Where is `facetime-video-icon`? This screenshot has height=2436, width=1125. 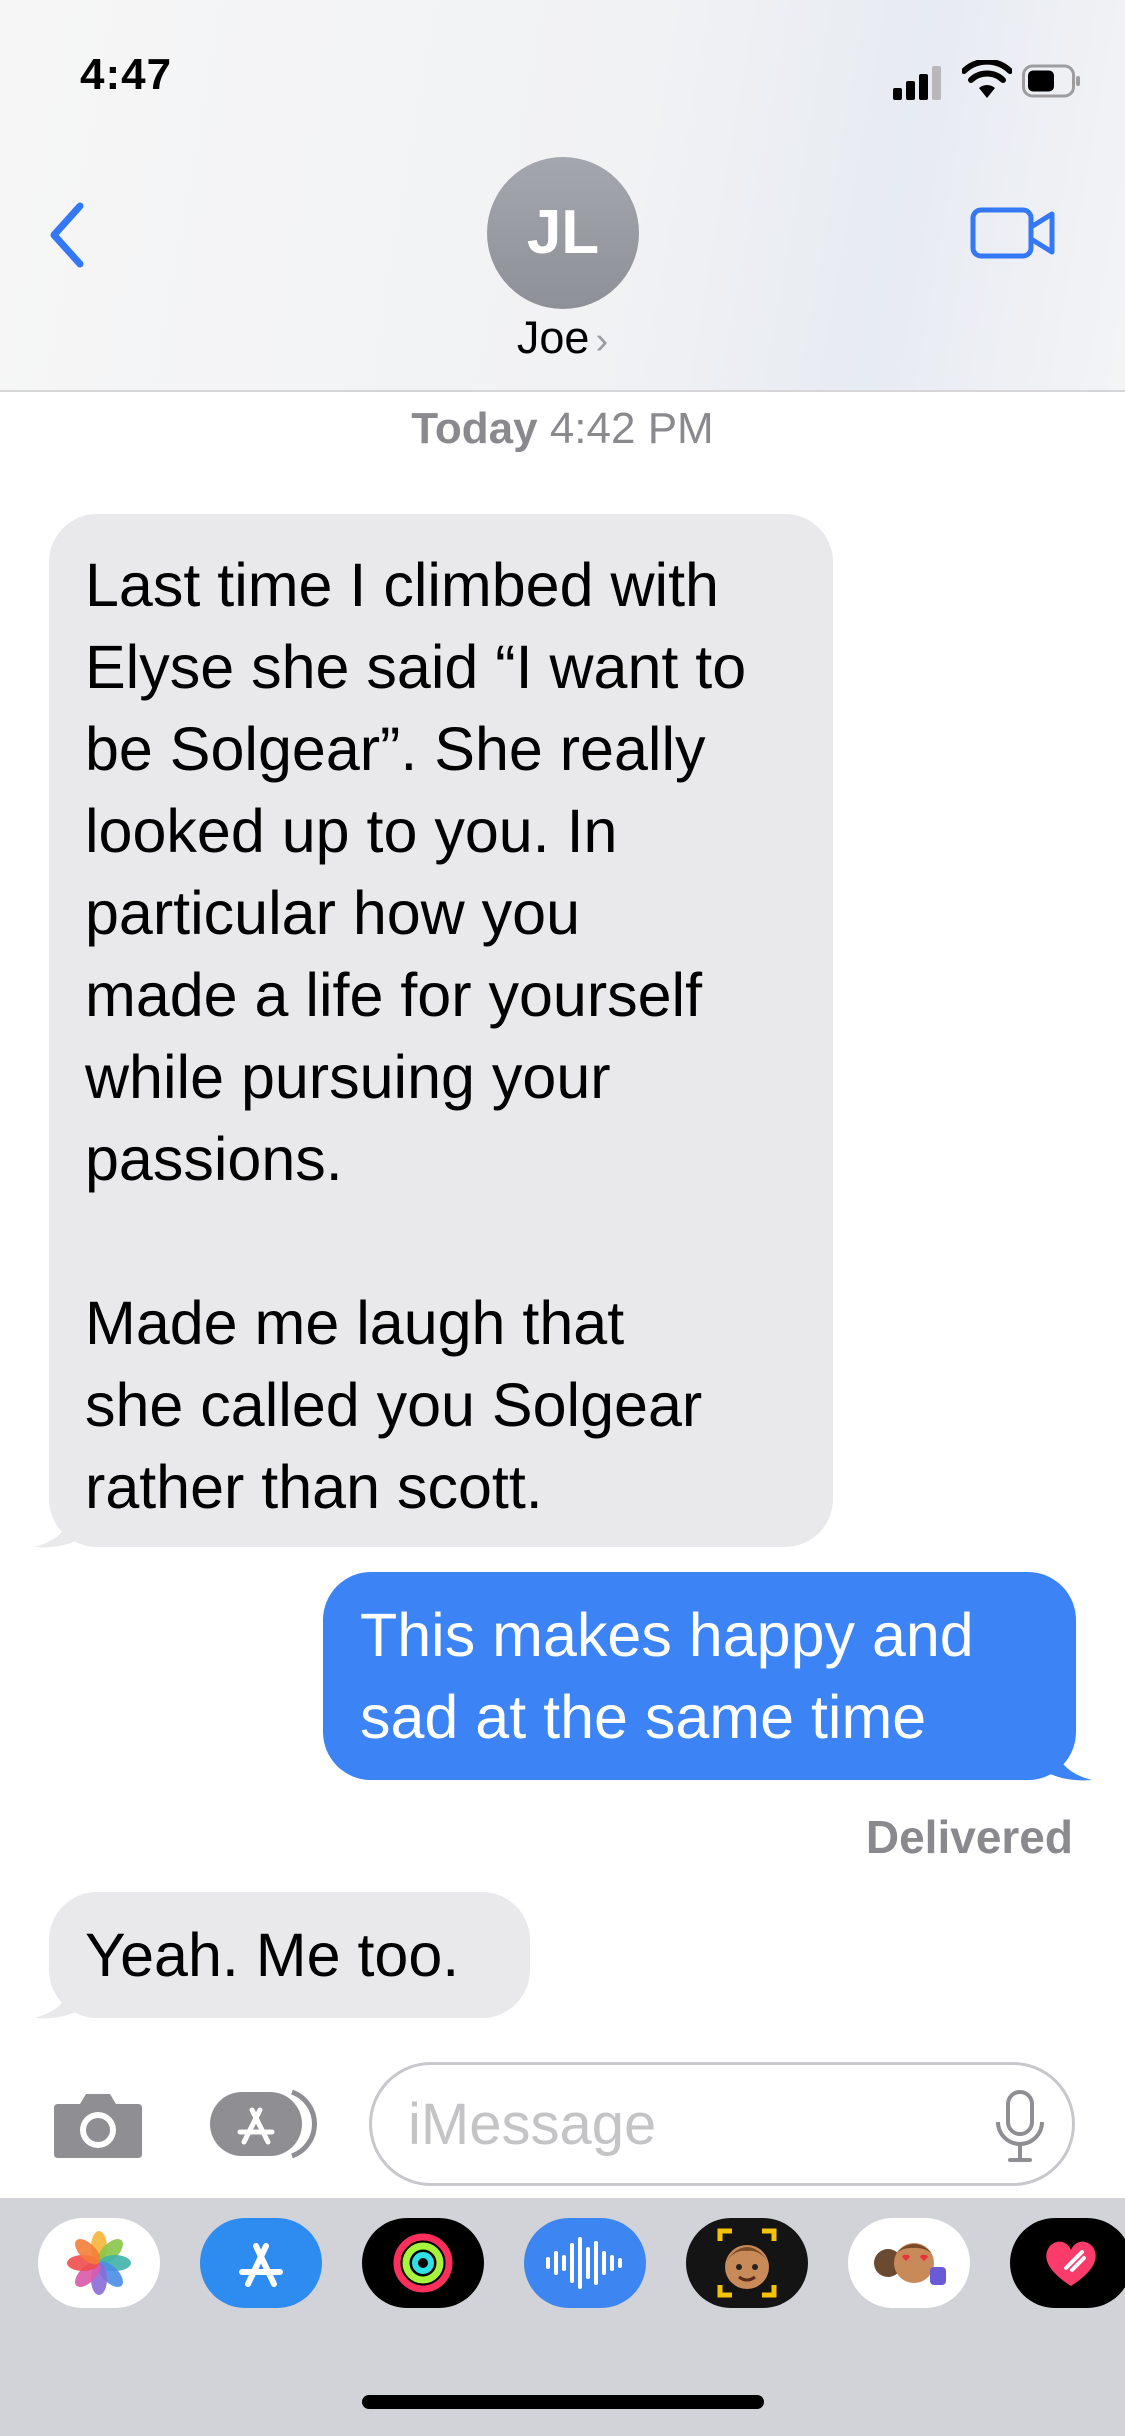 facetime-video-icon is located at coordinates (1013, 233).